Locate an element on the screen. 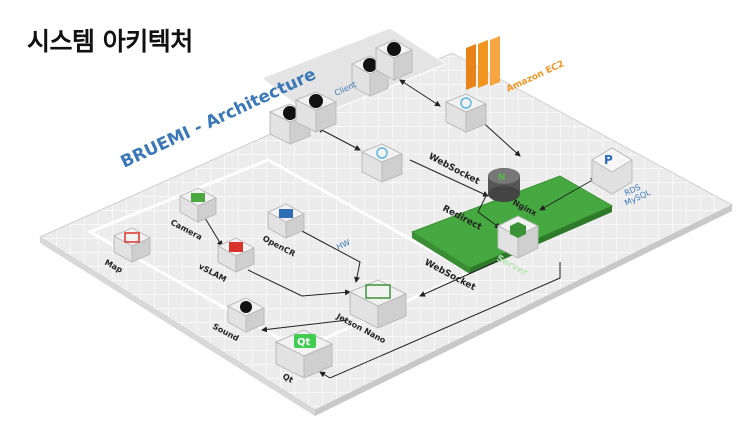 This screenshot has height=423, width=756. ec2-label: Amazon EC2 is located at coordinates (535, 76).